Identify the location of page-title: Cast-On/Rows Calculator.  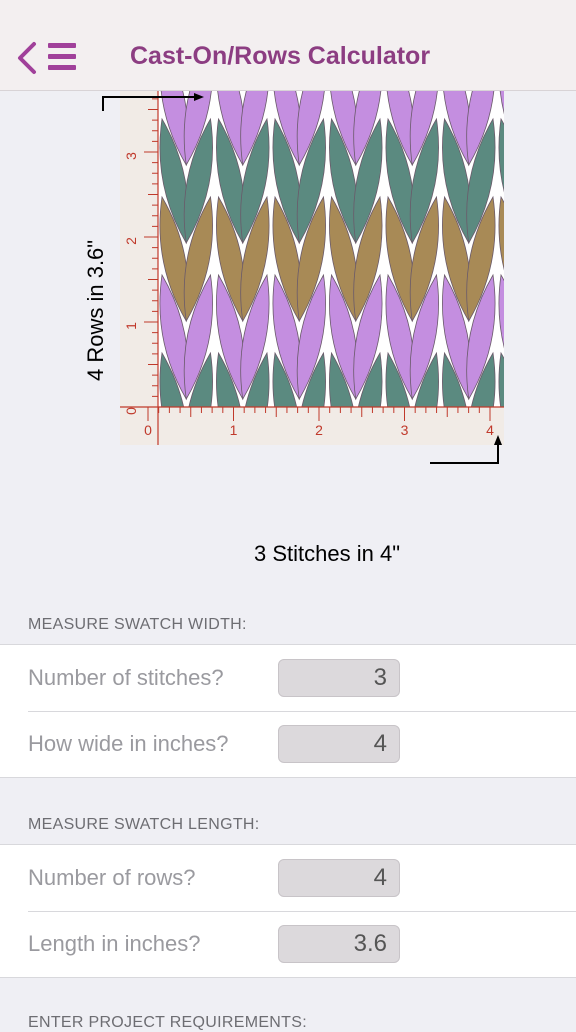
(280, 56).